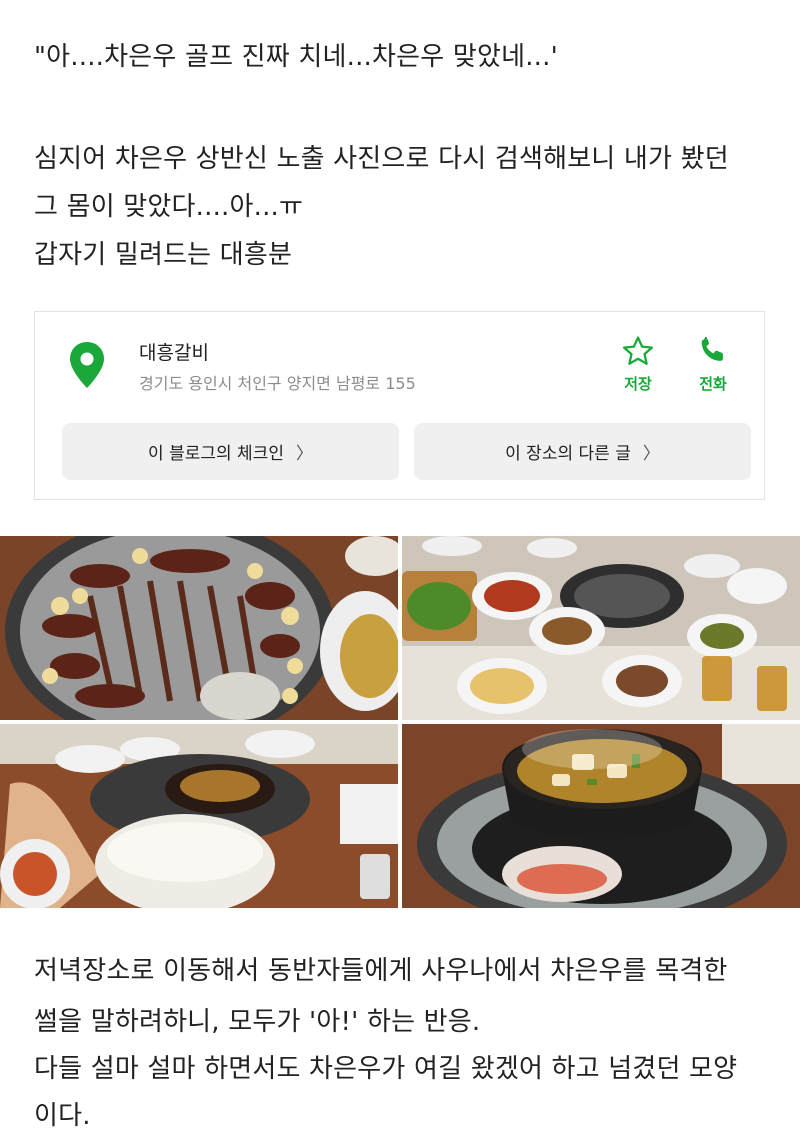  What do you see at coordinates (199, 816) in the screenshot?
I see `rice-bowl-photo` at bounding box center [199, 816].